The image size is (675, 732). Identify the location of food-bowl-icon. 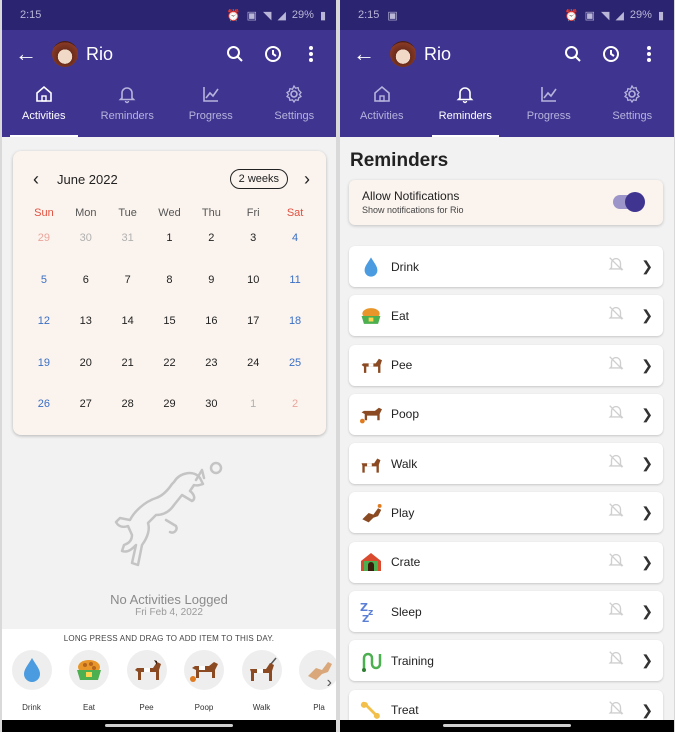
(371, 315).